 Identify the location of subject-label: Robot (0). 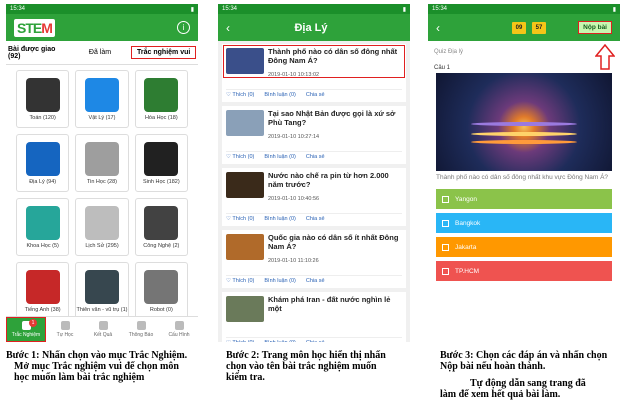
(161, 309).